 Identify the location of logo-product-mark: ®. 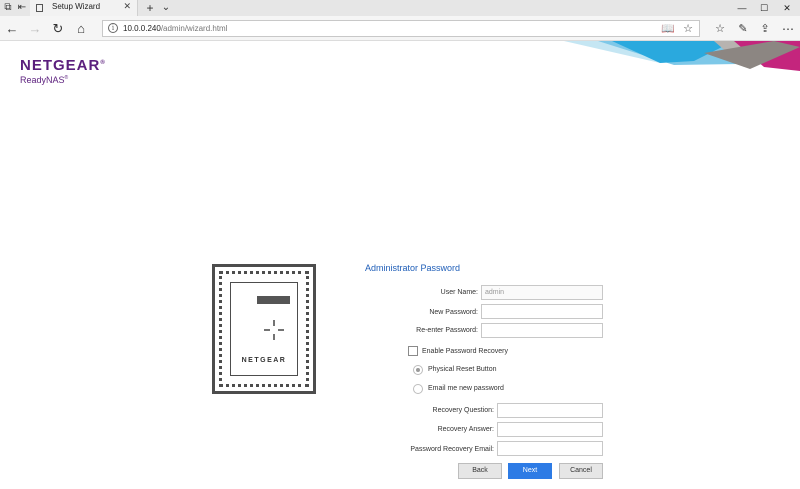
(66, 78).